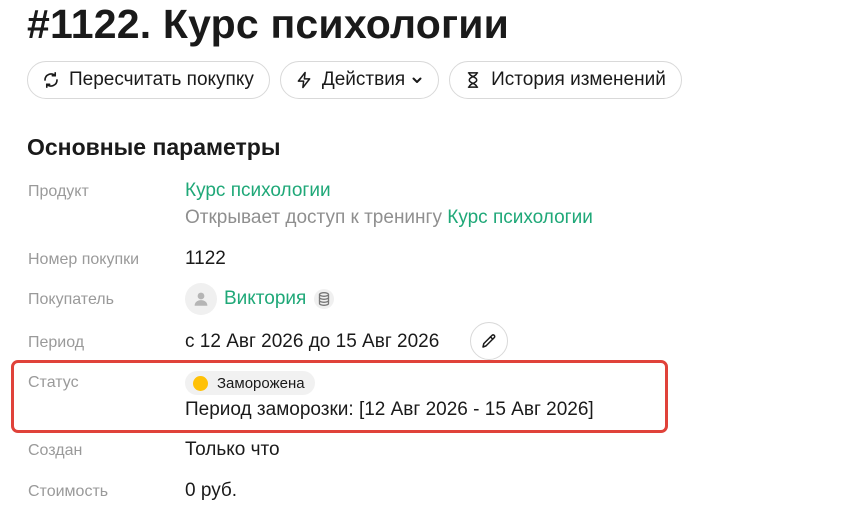  I want to click on recalc-purchase-button: Пересчитать покупку, so click(148, 80).